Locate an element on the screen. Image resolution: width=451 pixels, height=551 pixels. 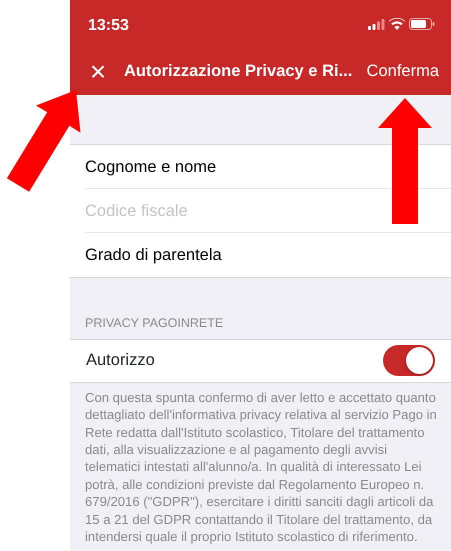
text-field: Codice fiscale is located at coordinates (260, 211).